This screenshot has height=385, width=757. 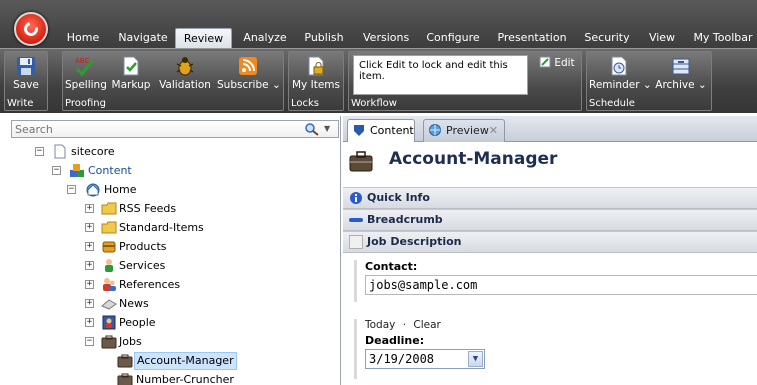 I want to click on references-people-icon, so click(x=109, y=284).